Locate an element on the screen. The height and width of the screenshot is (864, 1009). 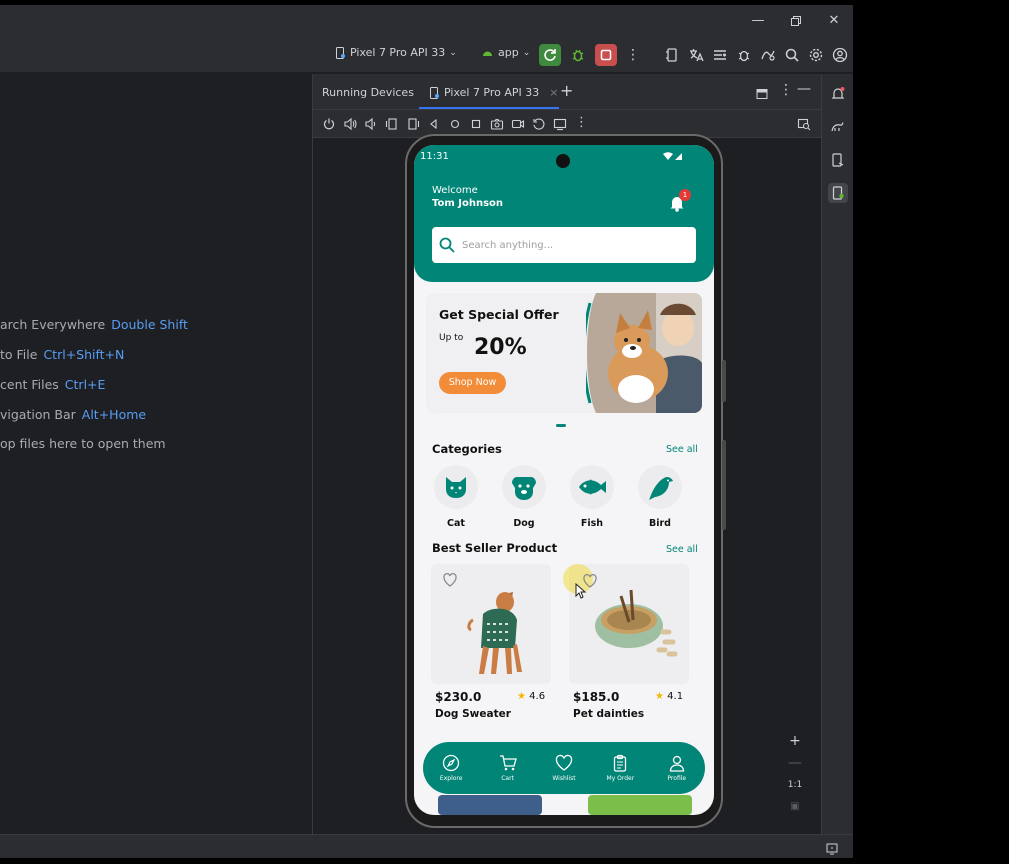
restore-icon is located at coordinates (796, 21).